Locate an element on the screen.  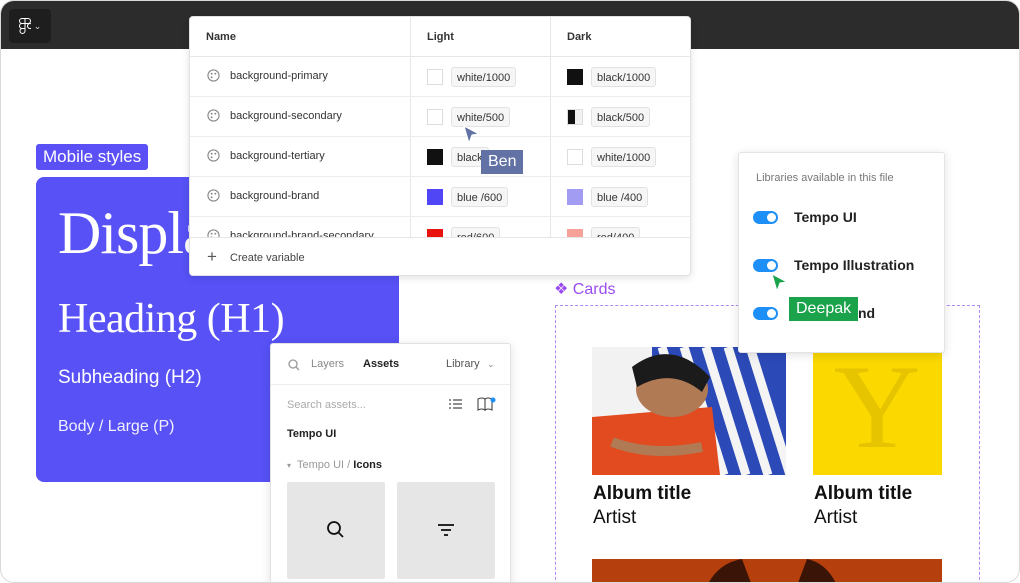
variable-name: background-brand is located at coordinates (275, 196).